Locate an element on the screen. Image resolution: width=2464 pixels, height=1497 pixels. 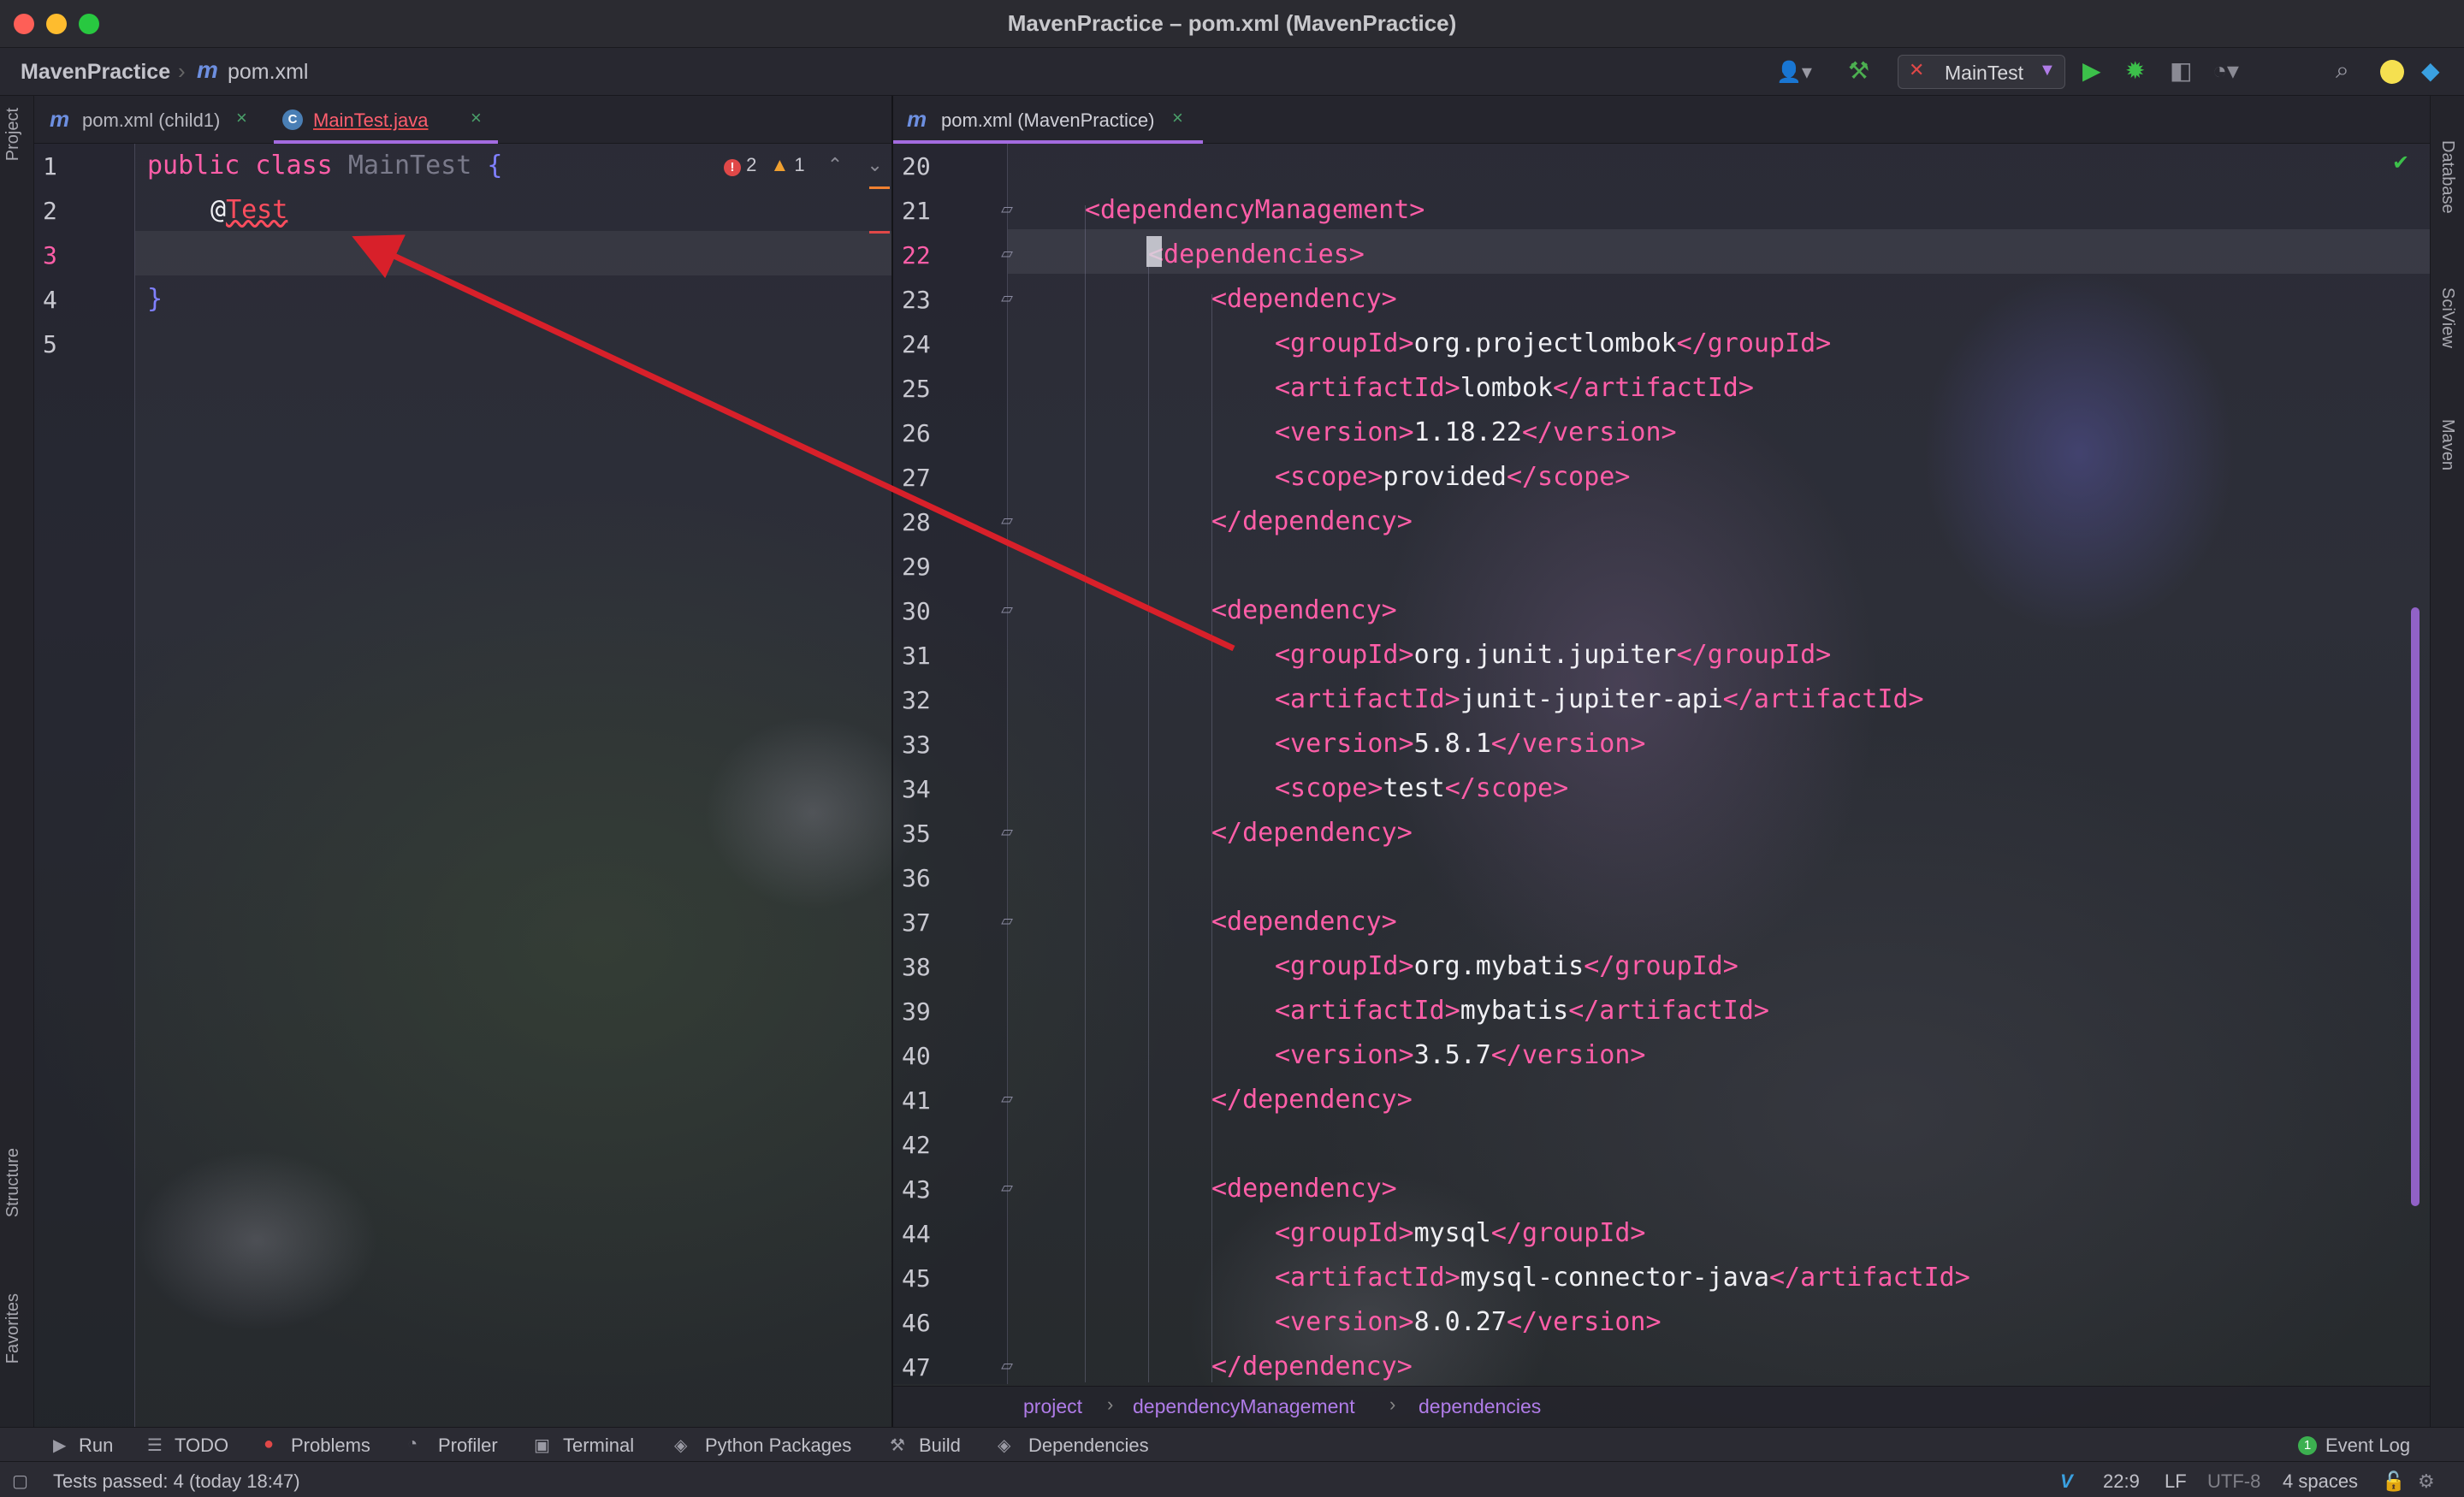
todo-list-icon: ☰ is located at coordinates (155, 1445).